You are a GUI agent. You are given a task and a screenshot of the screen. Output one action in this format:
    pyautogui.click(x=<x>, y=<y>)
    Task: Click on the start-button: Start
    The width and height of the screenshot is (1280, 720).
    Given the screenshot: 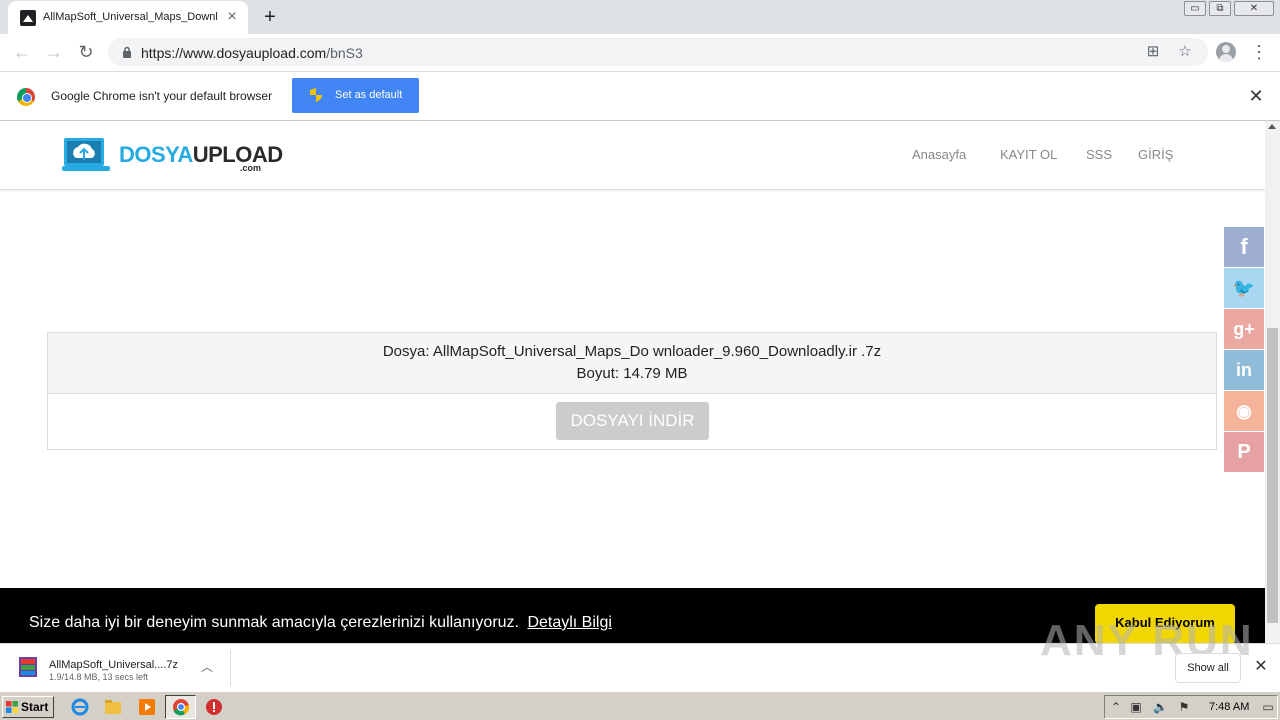 What is the action you would take?
    pyautogui.click(x=28, y=707)
    